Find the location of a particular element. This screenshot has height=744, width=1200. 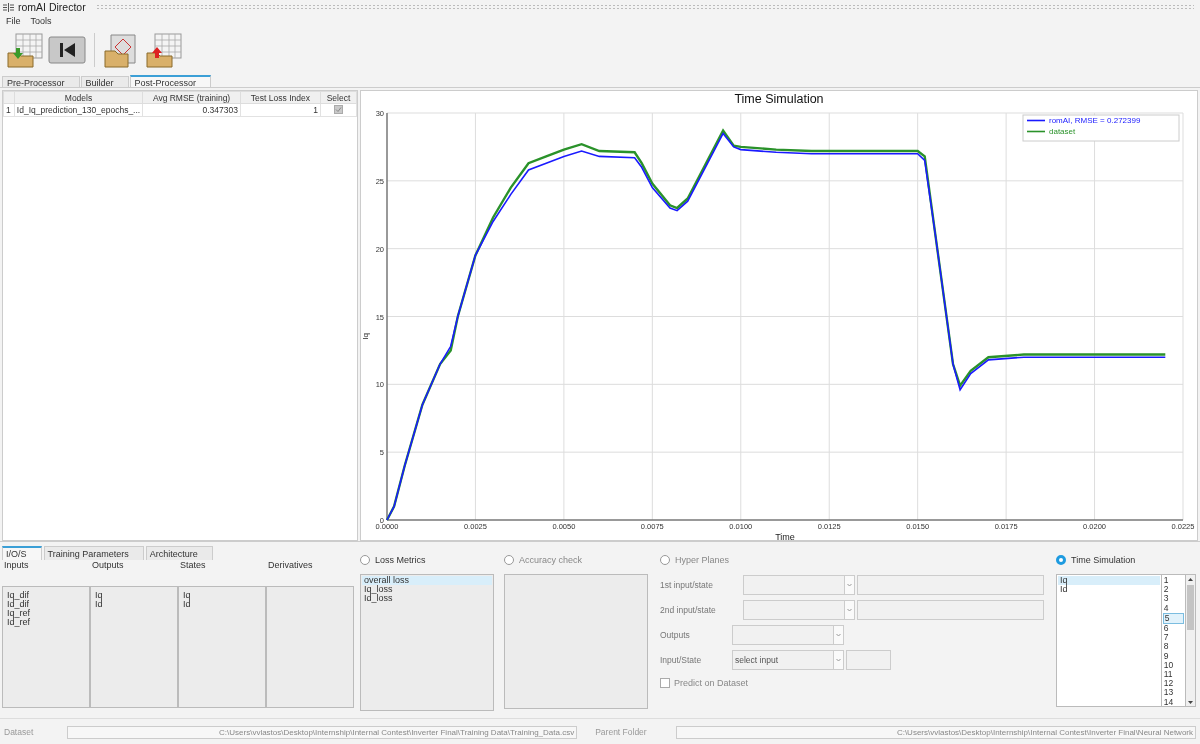

tab: Builder is located at coordinates (104, 81).